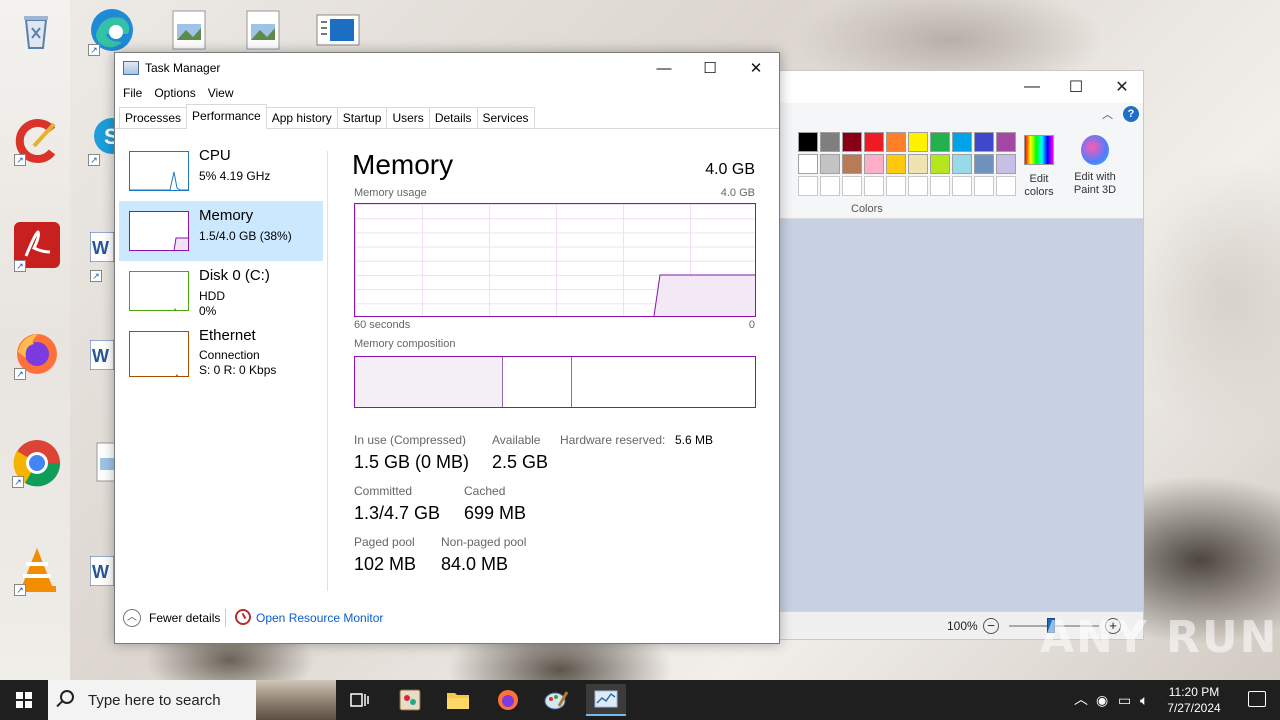 This screenshot has height=720, width=1280. What do you see at coordinates (226, 215) in the screenshot?
I see `sidebar-label-memory: Memory` at bounding box center [226, 215].